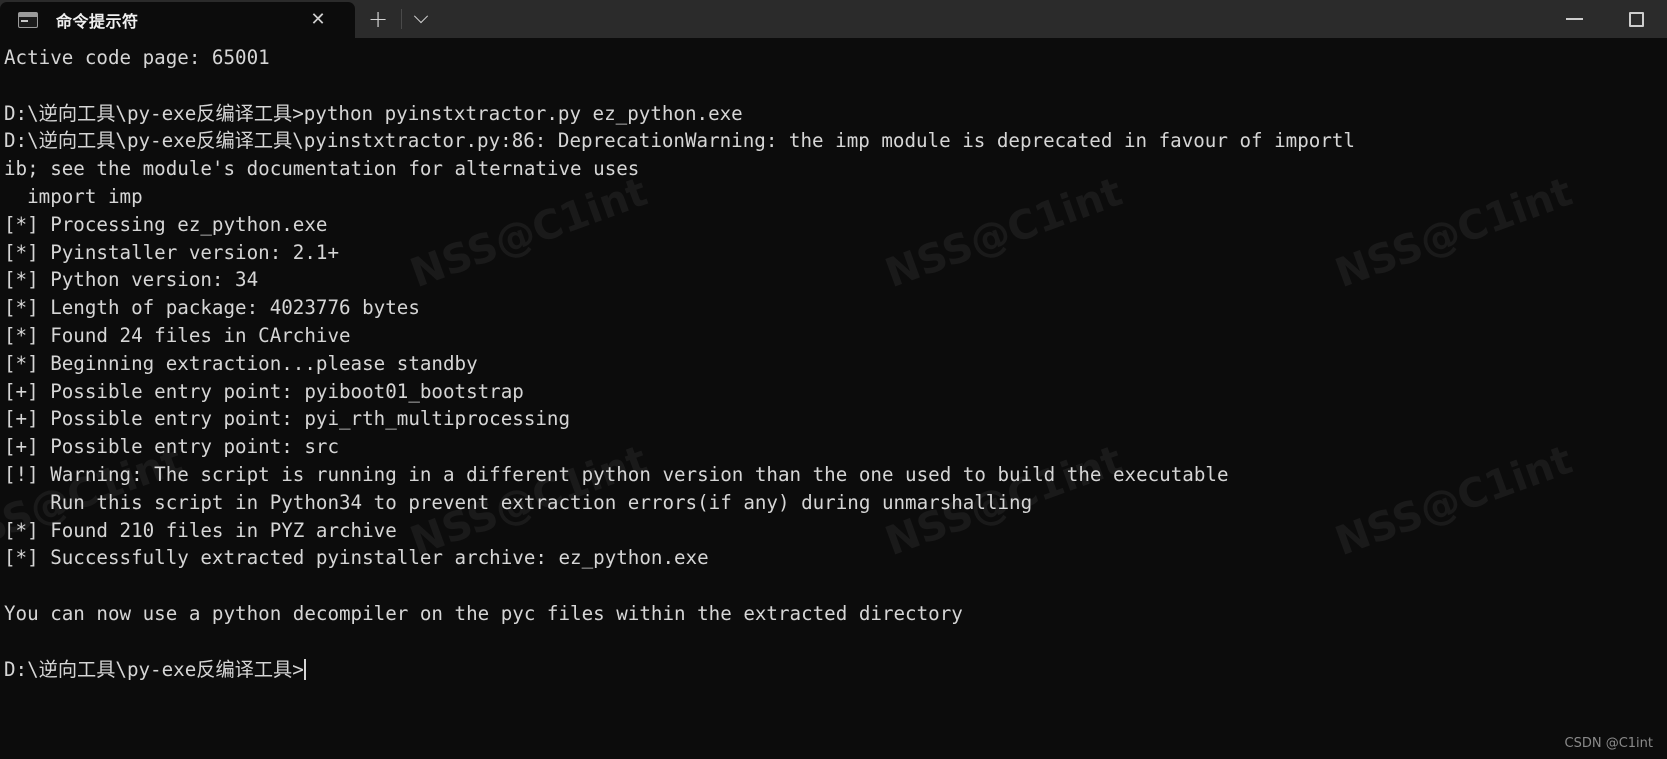 The image size is (1667, 759). I want to click on minimize-icon, so click(1574, 19).